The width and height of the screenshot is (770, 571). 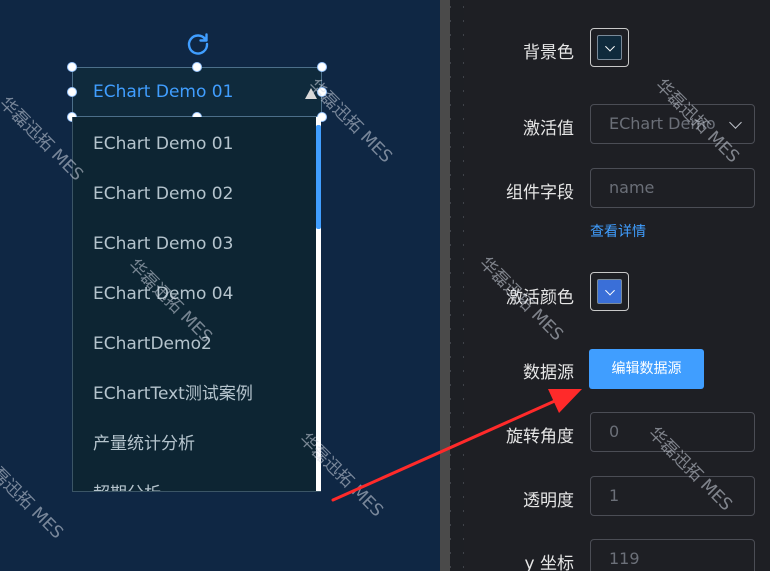 I want to click on component-field-input: name, so click(x=672, y=188).